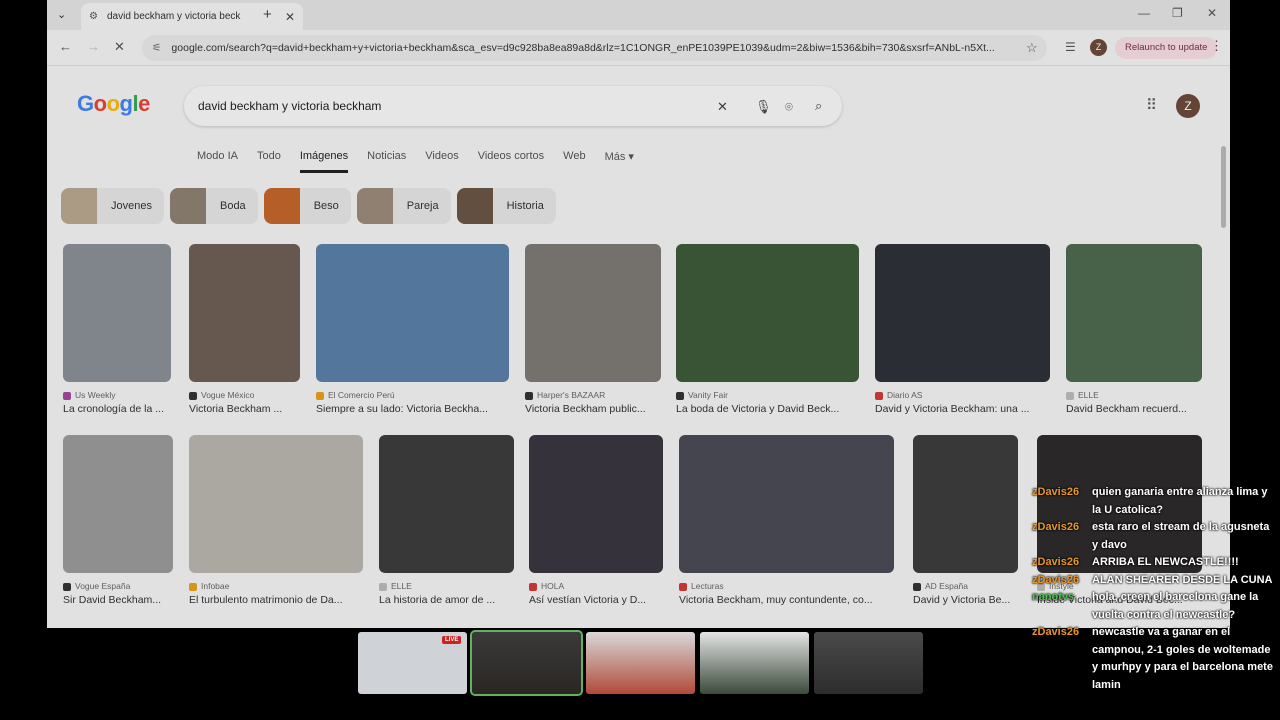 Image resolution: width=1280 pixels, height=720 pixels. Describe the element at coordinates (1216, 46) in the screenshot. I see `menu-kebab-icon: ⋮` at that location.